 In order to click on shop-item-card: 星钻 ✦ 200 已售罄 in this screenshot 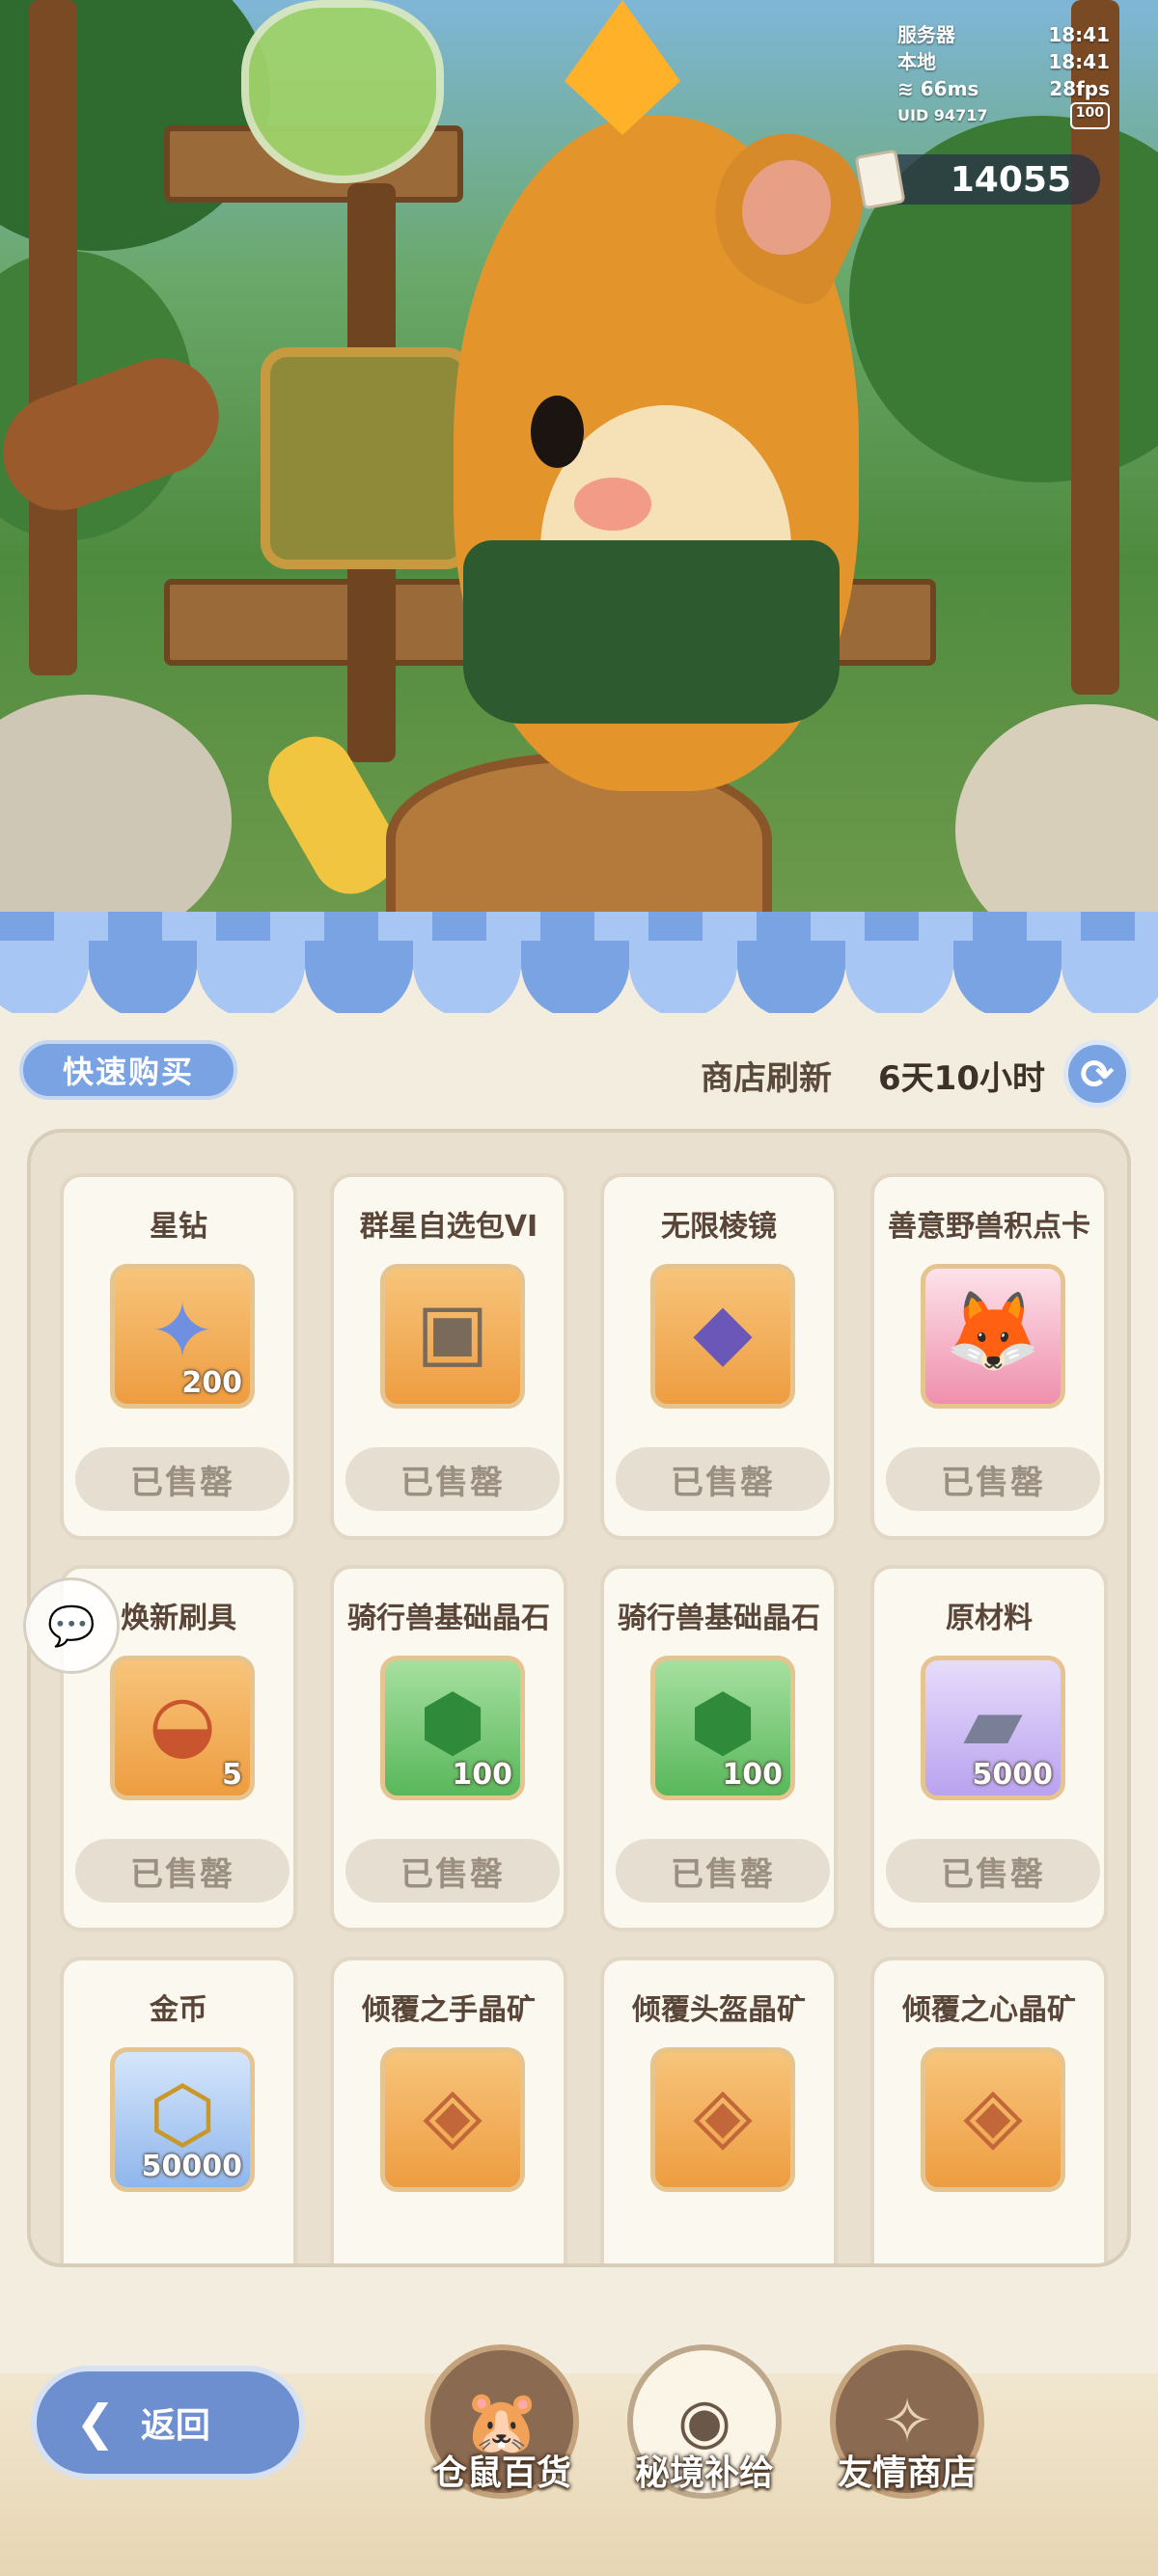, I will do `click(178, 1356)`.